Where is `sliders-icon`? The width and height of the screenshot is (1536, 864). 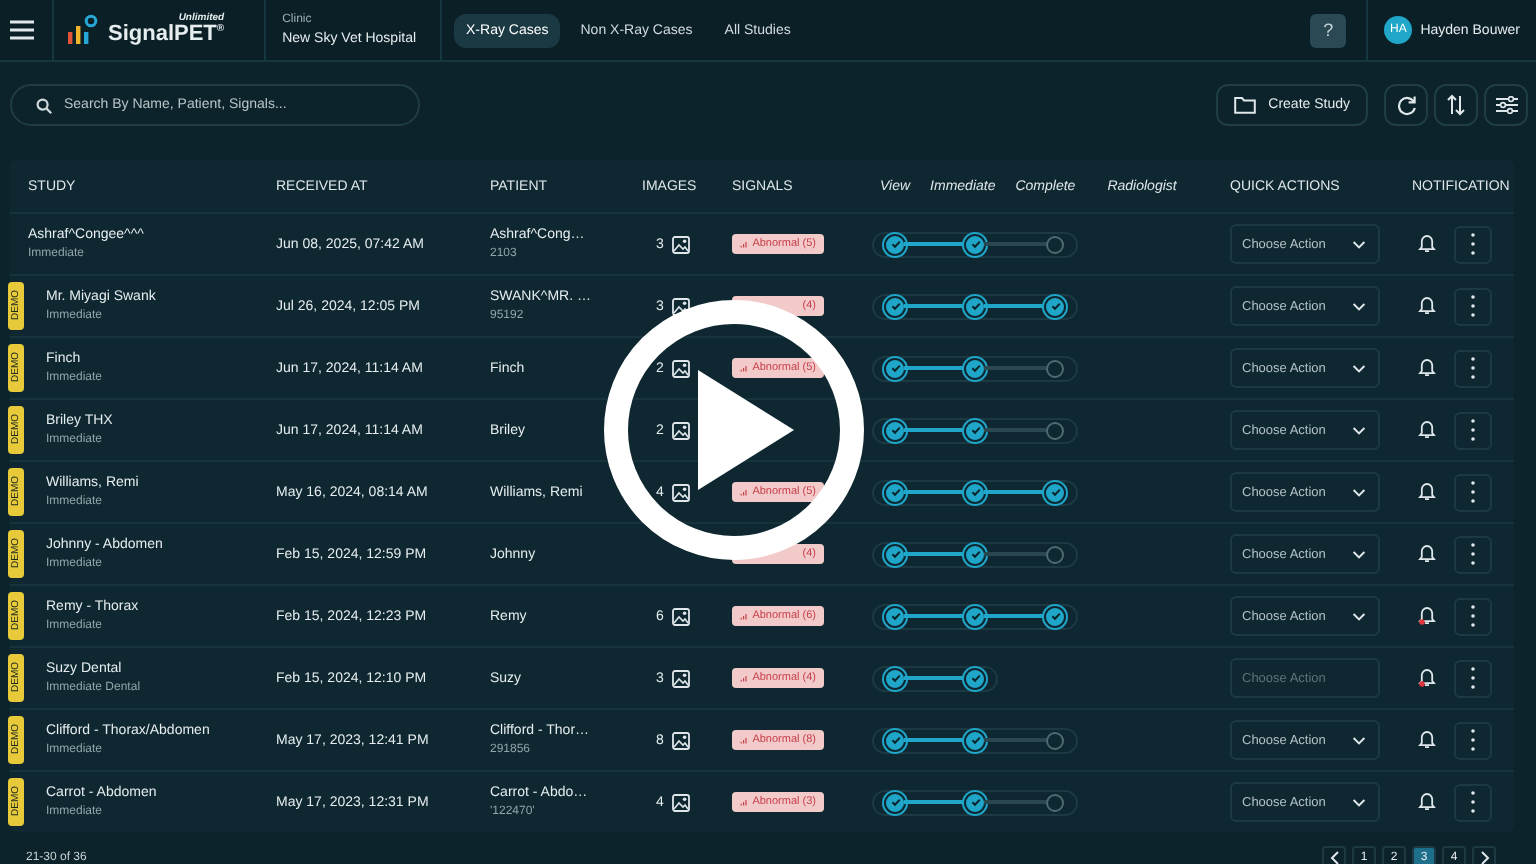
sliders-icon is located at coordinates (1506, 105).